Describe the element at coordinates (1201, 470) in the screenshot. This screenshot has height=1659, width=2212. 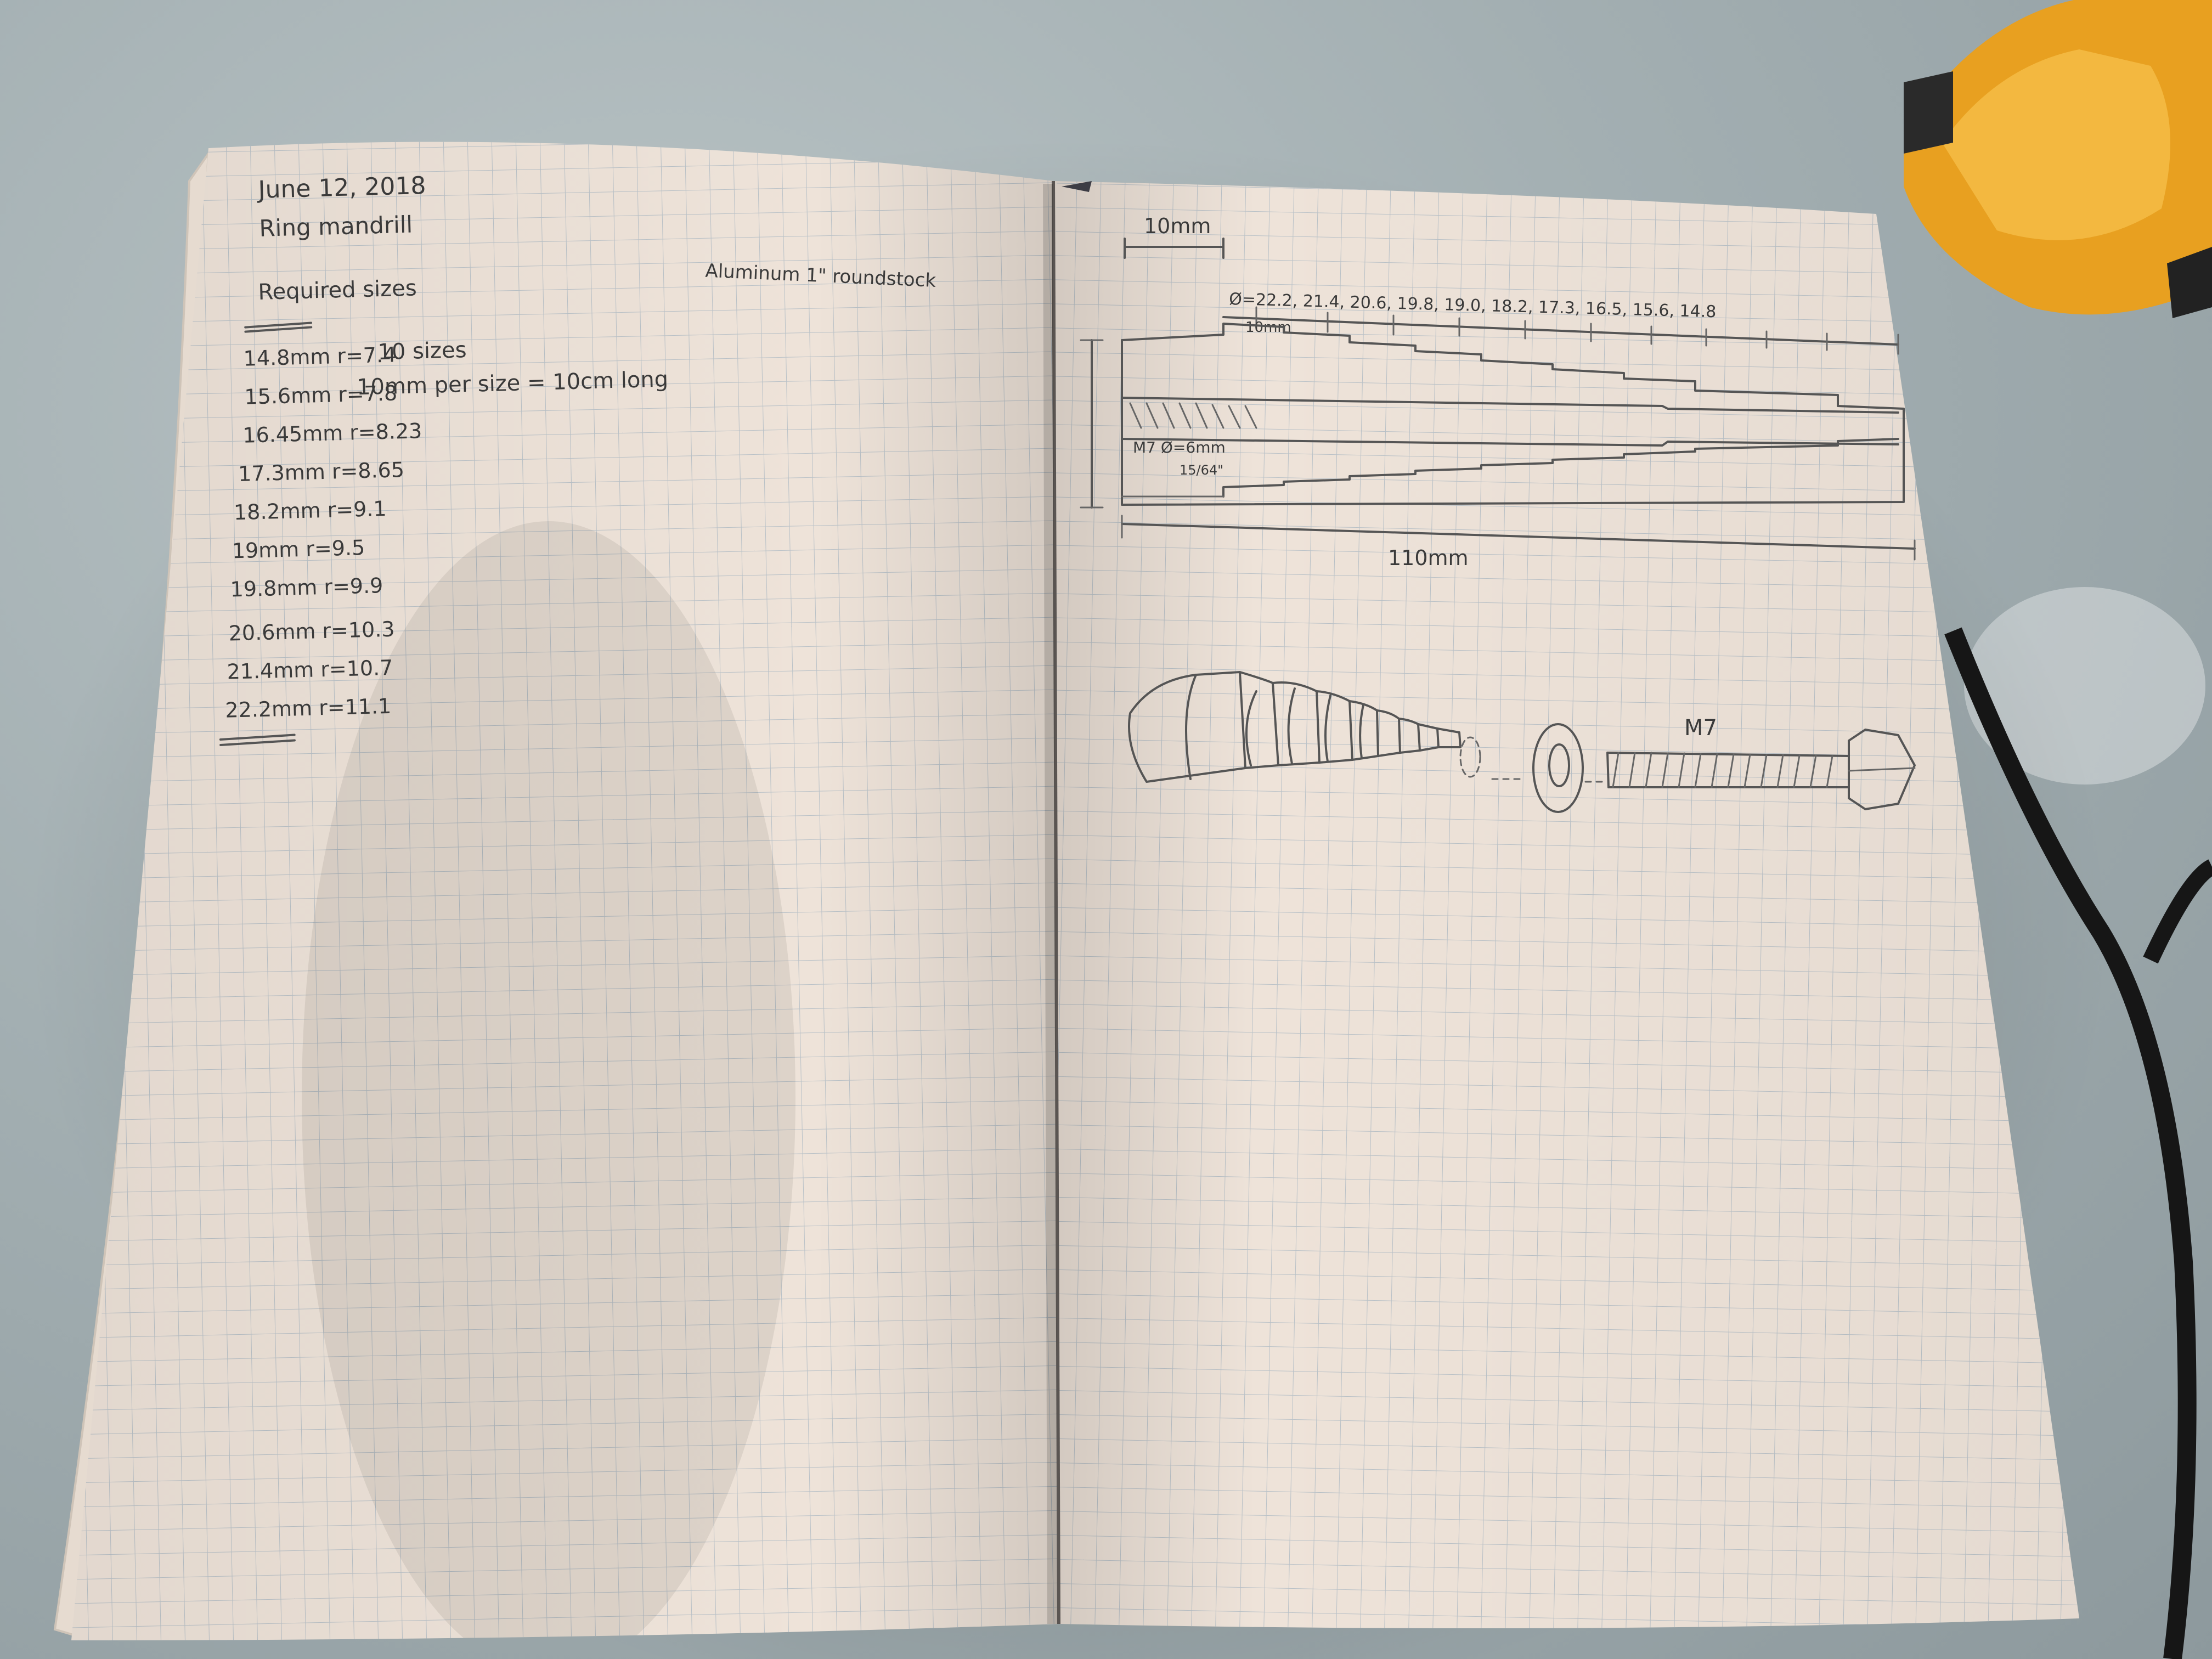
I see `bore-fraction: 15/64"` at that location.